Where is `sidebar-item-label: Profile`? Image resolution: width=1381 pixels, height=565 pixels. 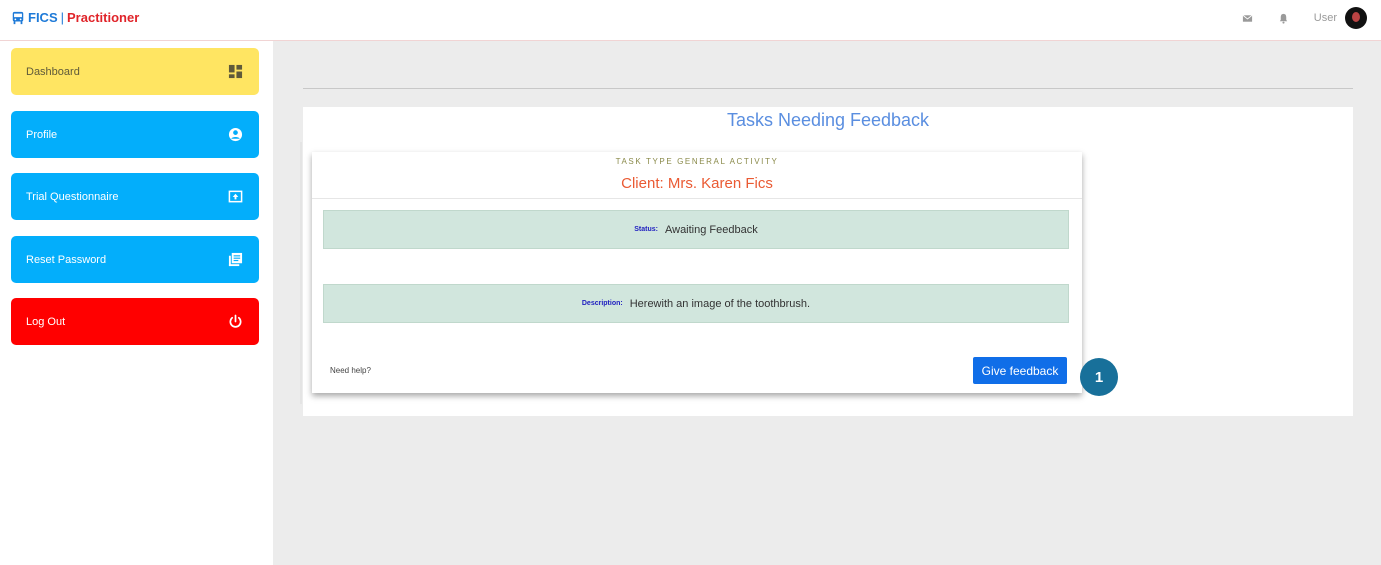
sidebar-item-label: Profile is located at coordinates (42, 134).